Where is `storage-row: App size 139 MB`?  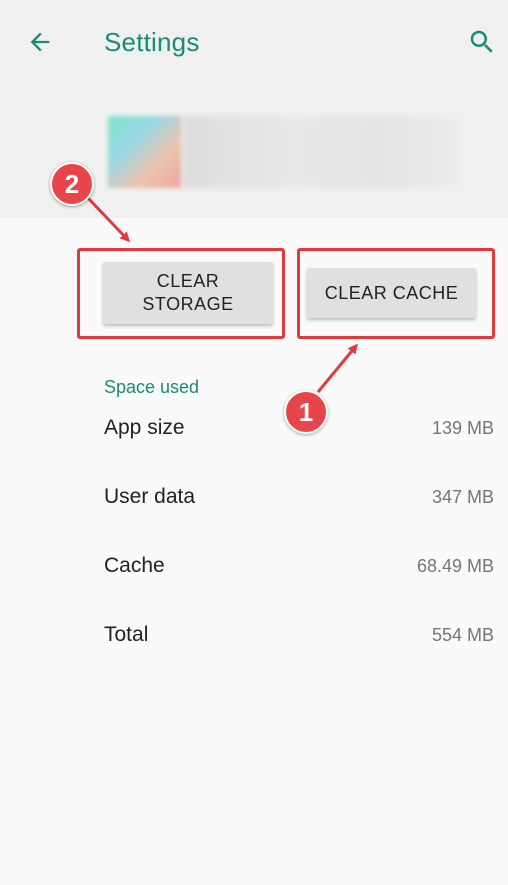 storage-row: App size 139 MB is located at coordinates (299, 431).